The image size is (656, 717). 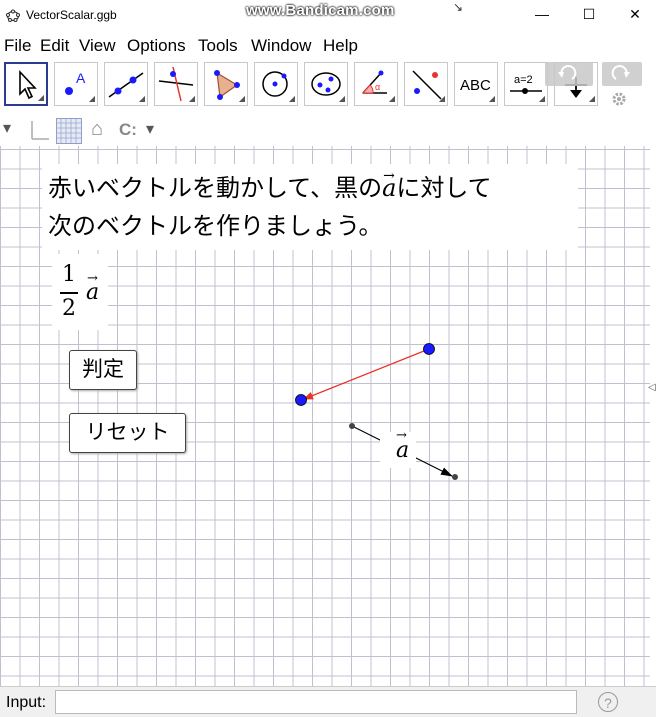 I want to click on menu-window: Window, so click(x=281, y=46).